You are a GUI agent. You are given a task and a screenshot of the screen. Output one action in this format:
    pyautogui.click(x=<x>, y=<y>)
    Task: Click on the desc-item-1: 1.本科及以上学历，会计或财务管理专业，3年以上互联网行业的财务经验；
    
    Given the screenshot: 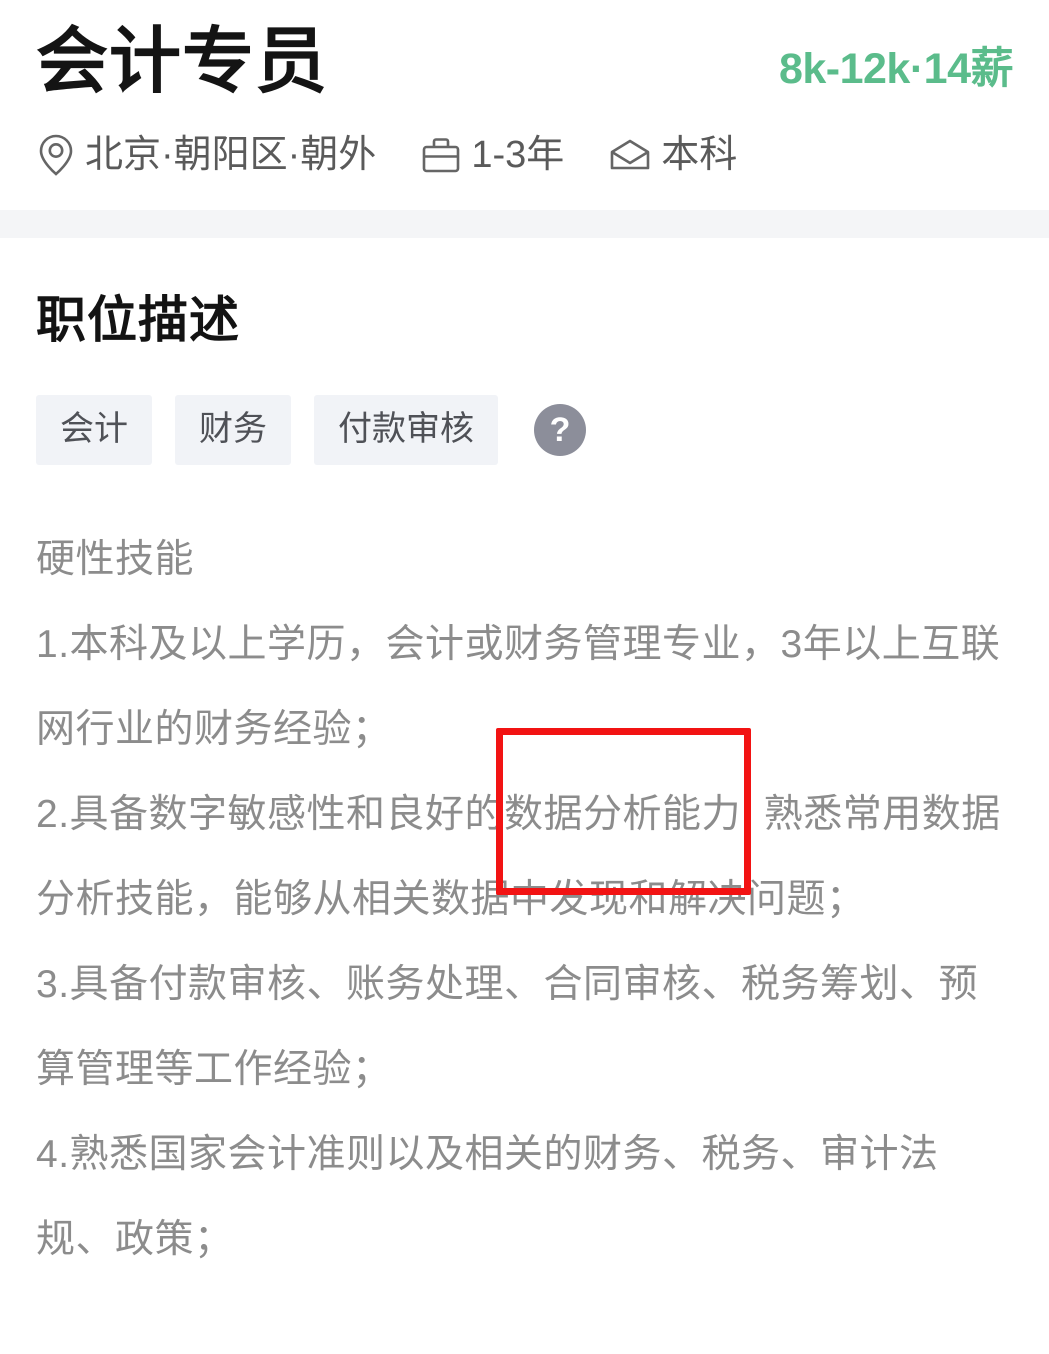 What is the action you would take?
    pyautogui.click(x=518, y=686)
    